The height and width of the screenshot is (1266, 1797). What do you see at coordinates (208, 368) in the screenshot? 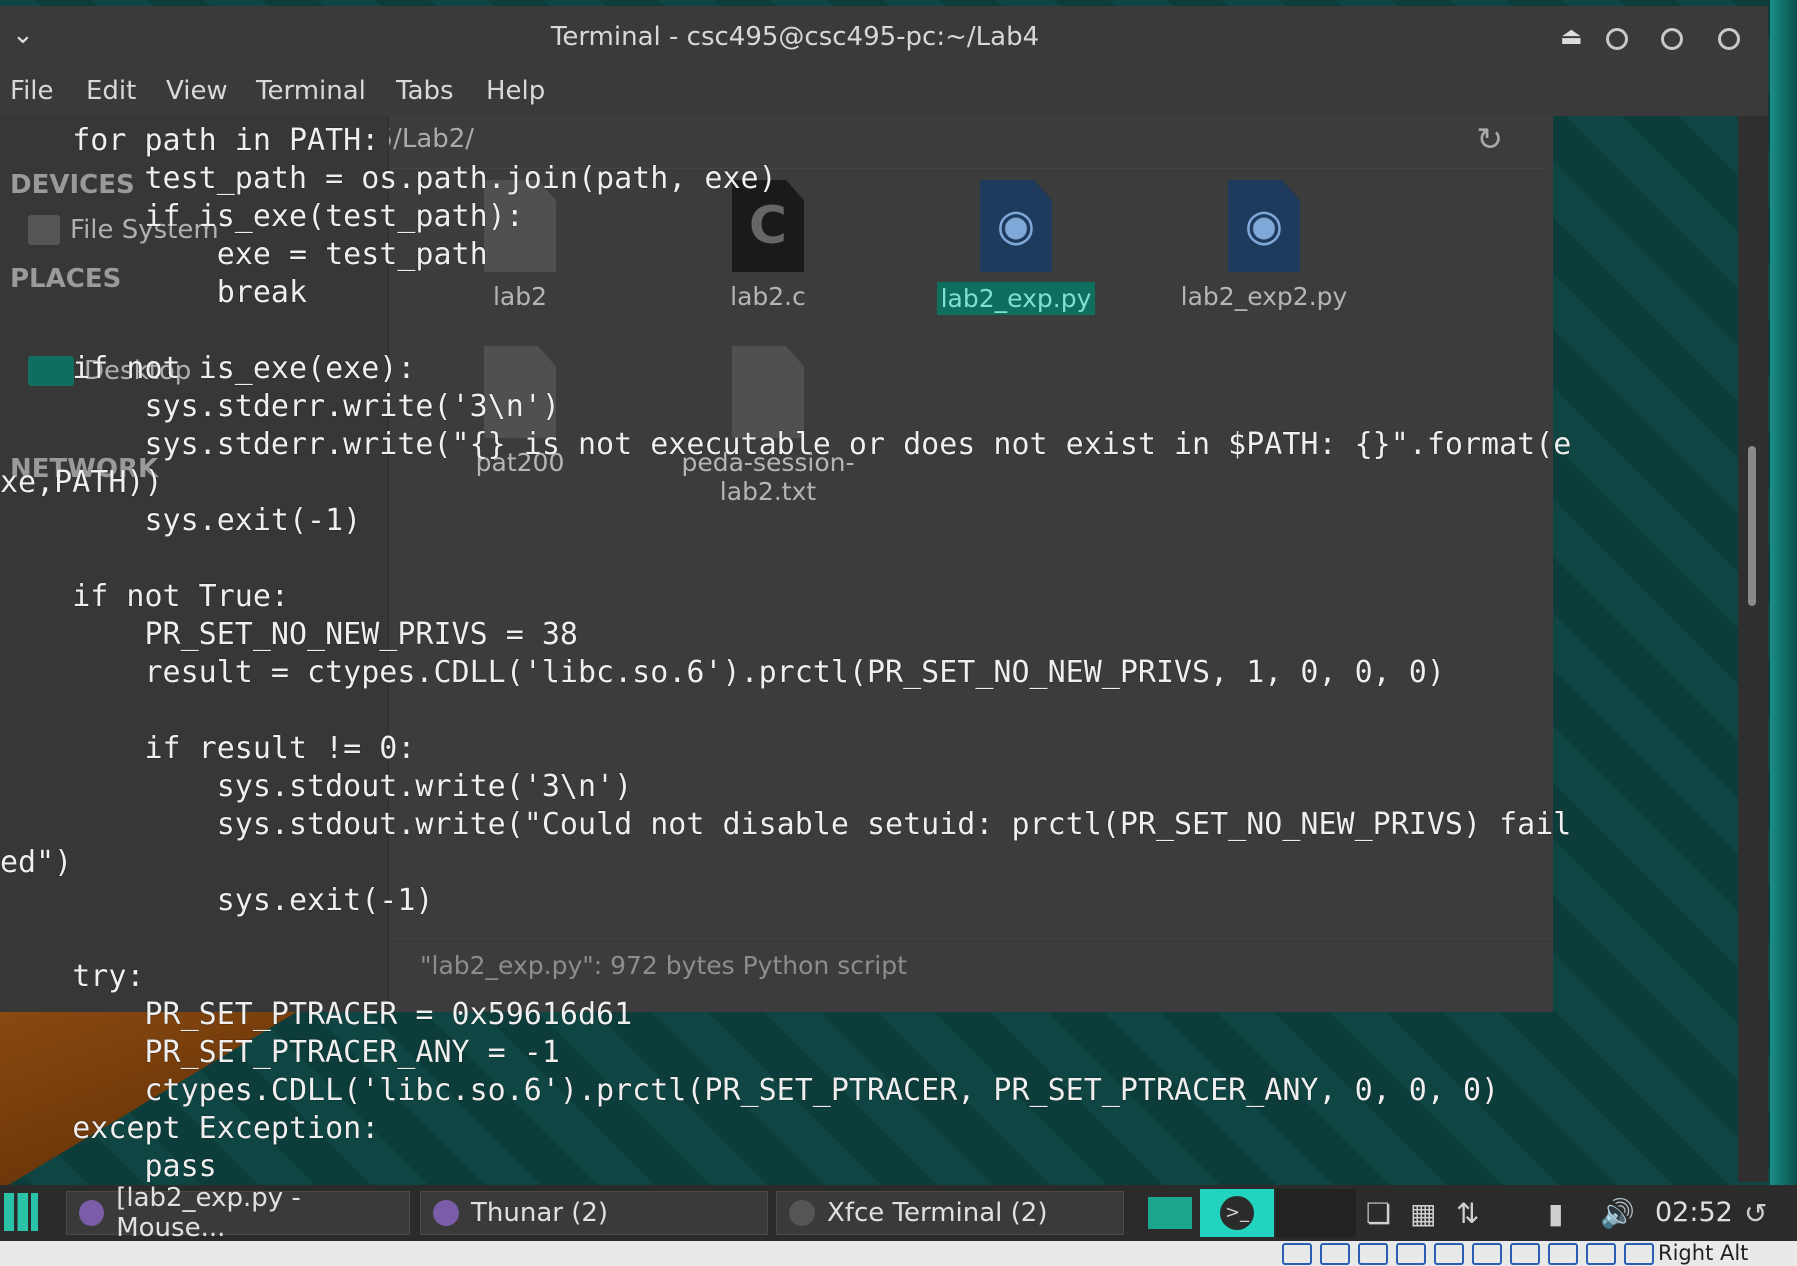
I see `terminal-line: if not is_exe(exe):` at bounding box center [208, 368].